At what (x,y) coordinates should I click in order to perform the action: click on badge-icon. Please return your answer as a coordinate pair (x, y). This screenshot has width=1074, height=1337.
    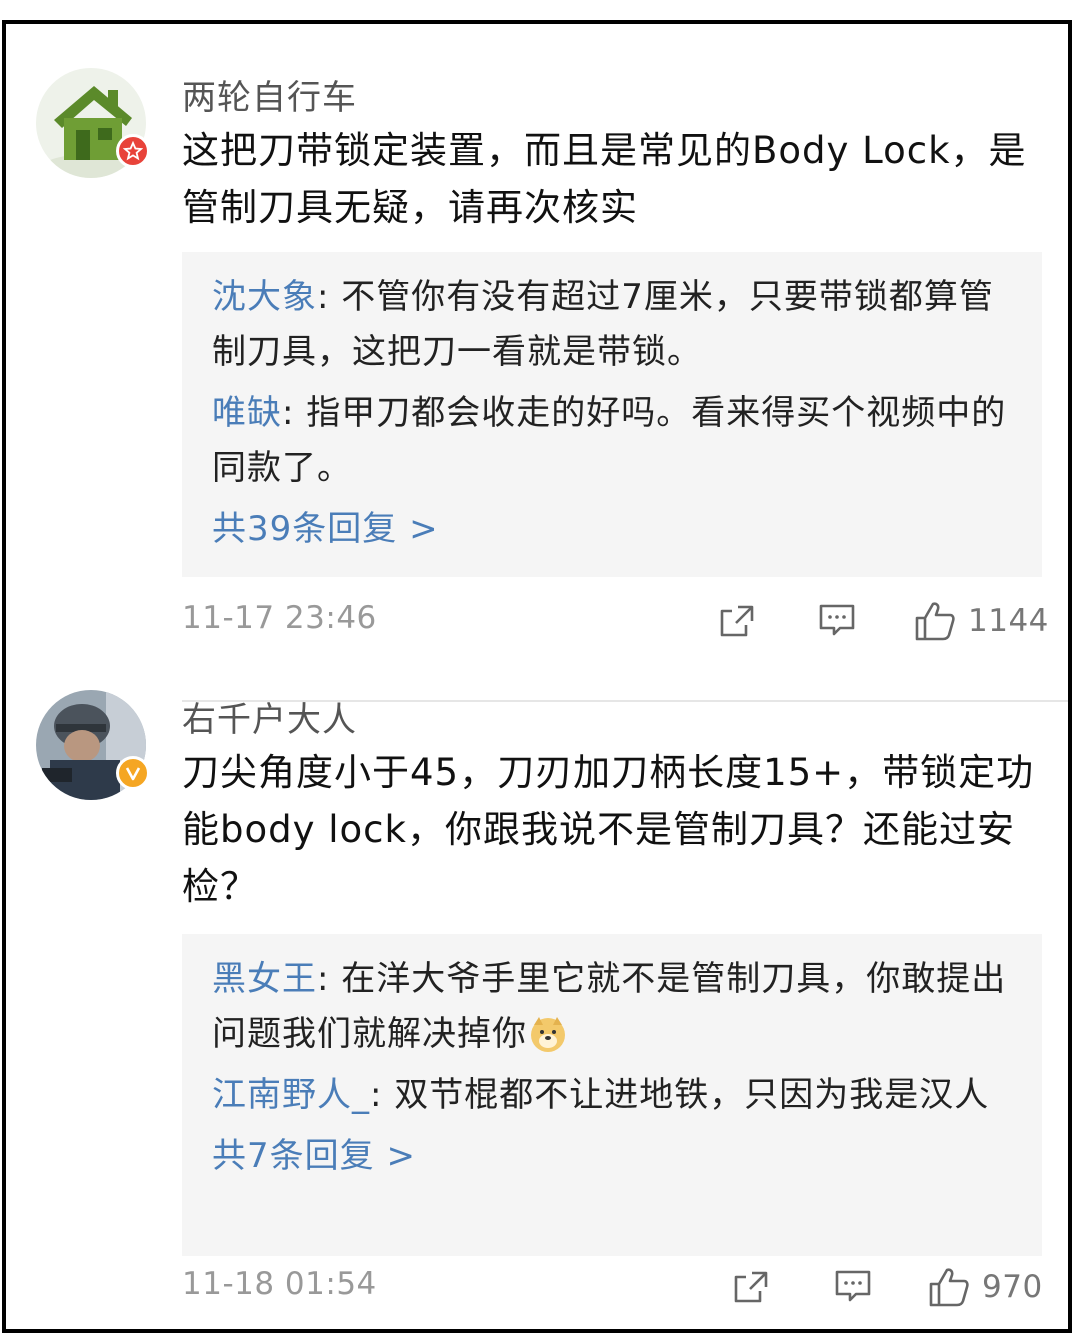
    Looking at the image, I should click on (133, 151).